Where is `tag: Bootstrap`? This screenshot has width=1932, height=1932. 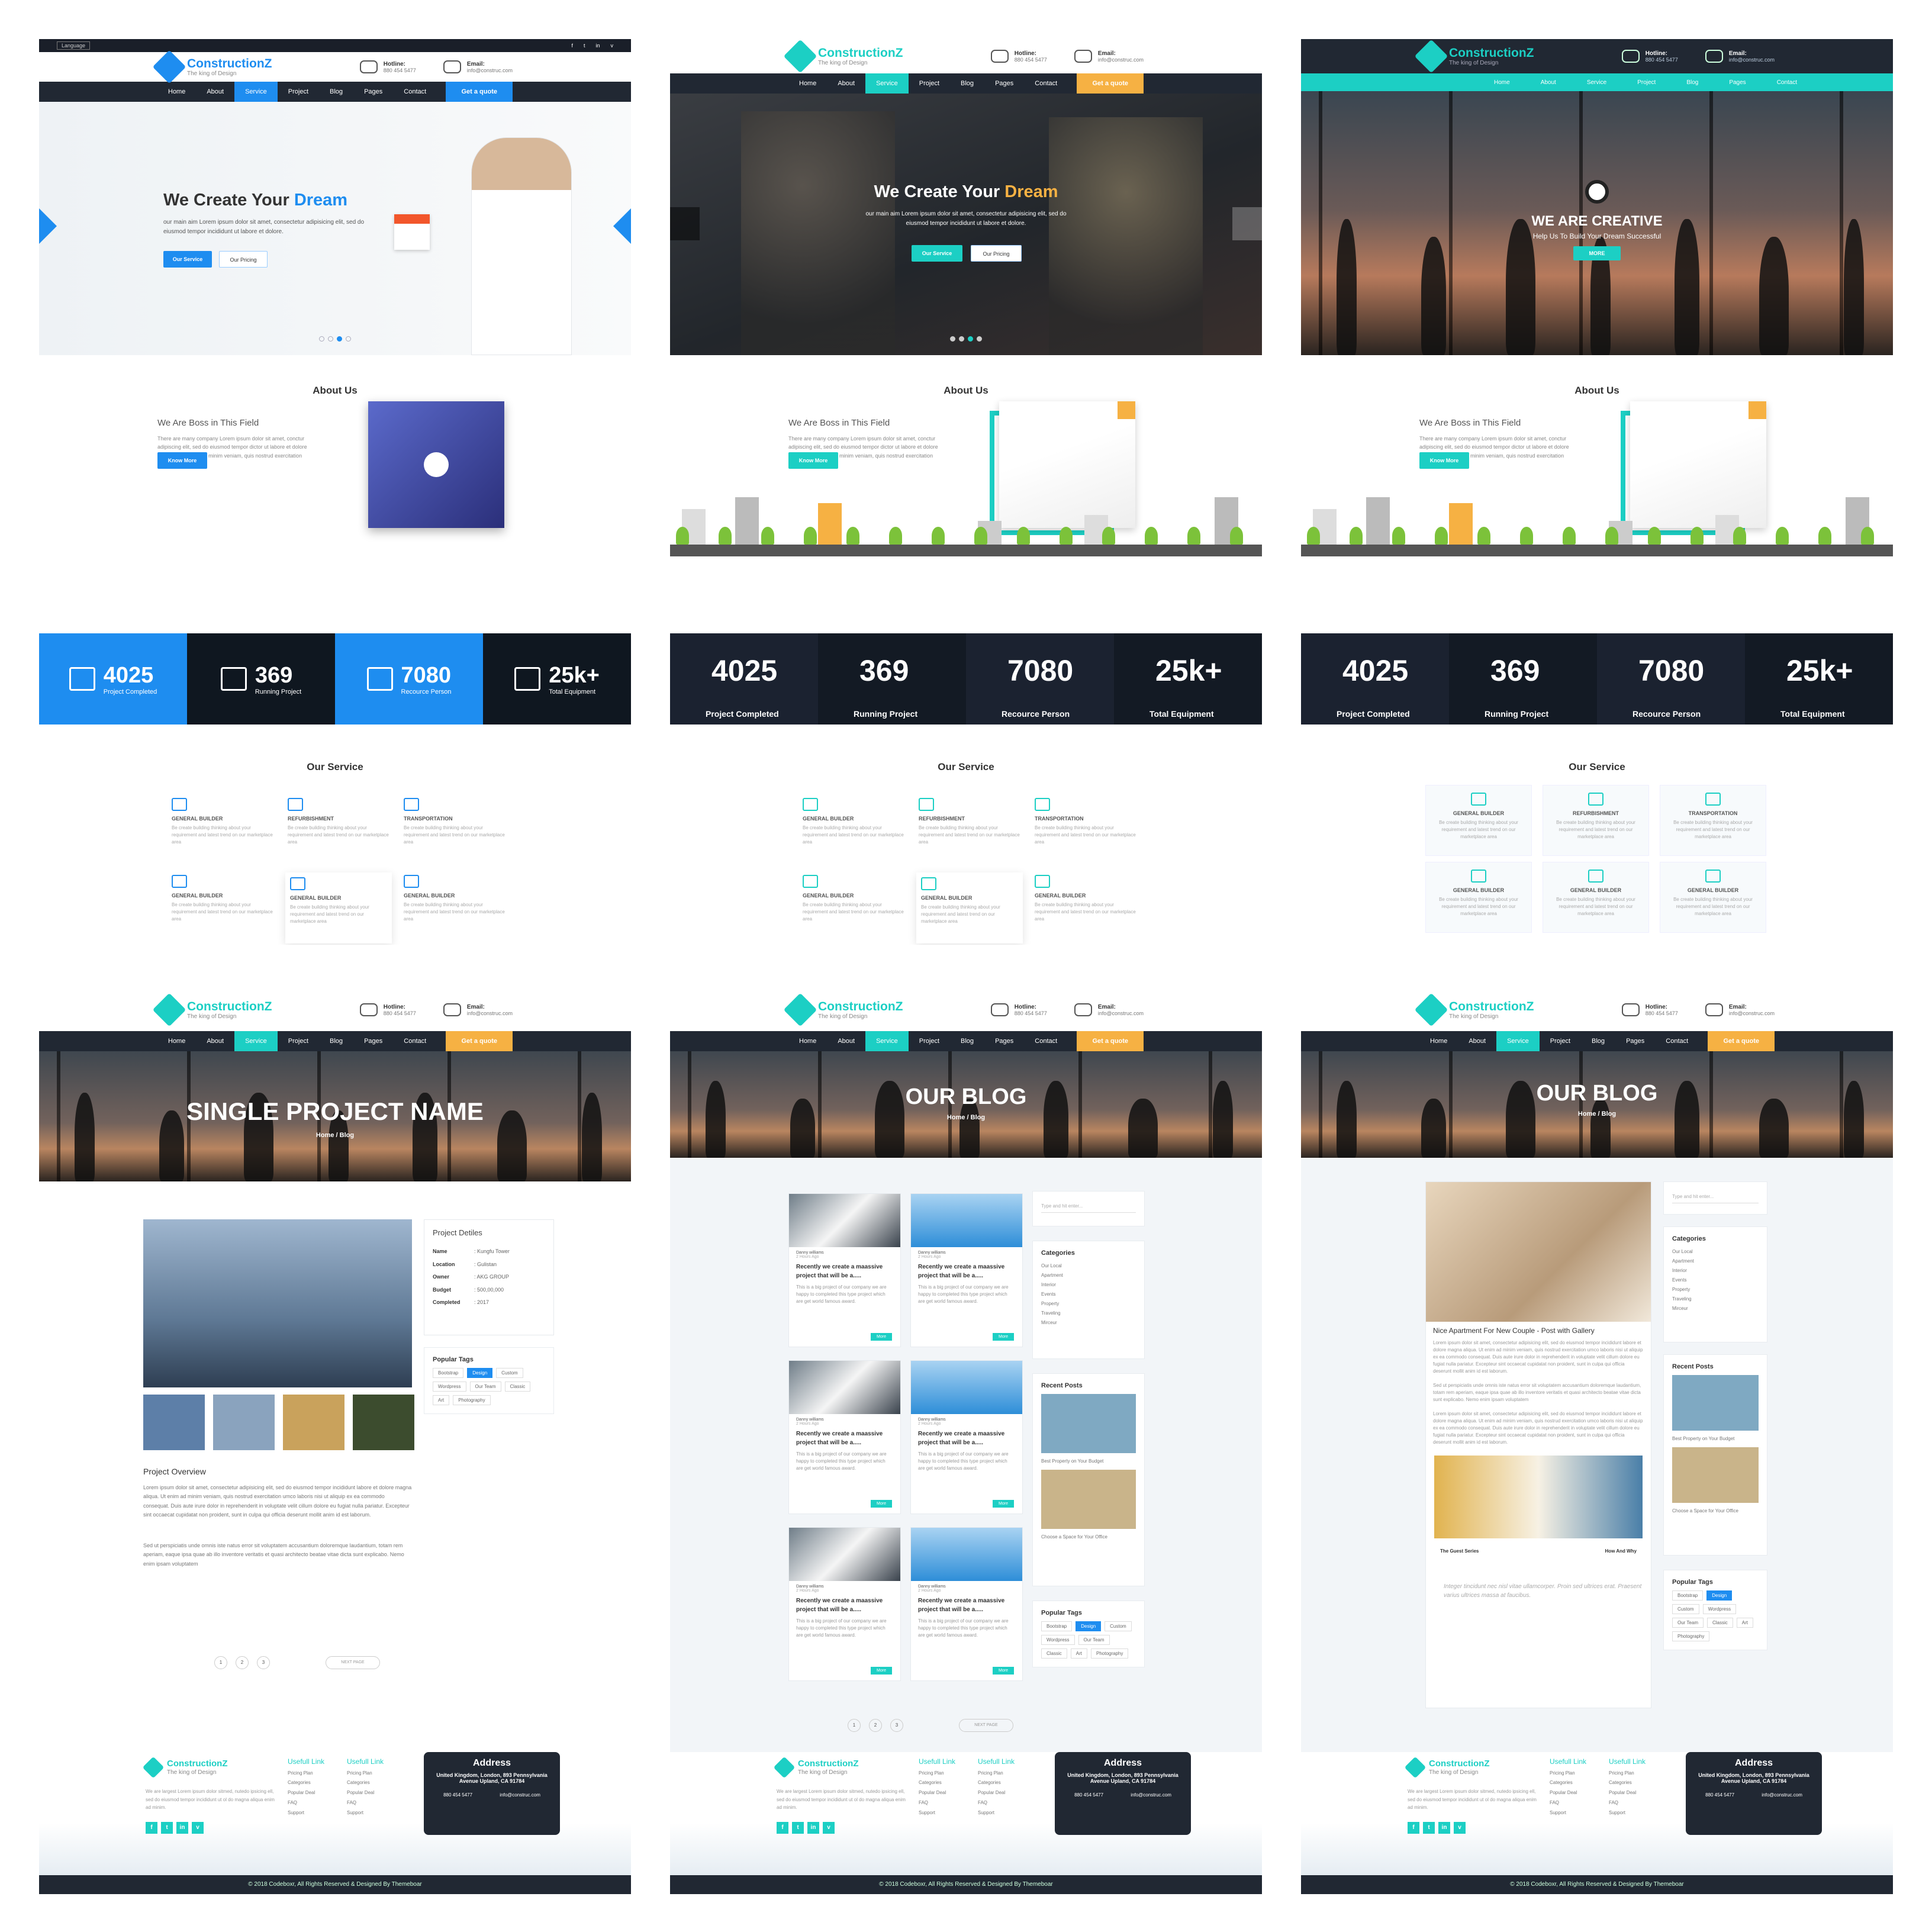
tag: Bootstrap is located at coordinates (1688, 1595).